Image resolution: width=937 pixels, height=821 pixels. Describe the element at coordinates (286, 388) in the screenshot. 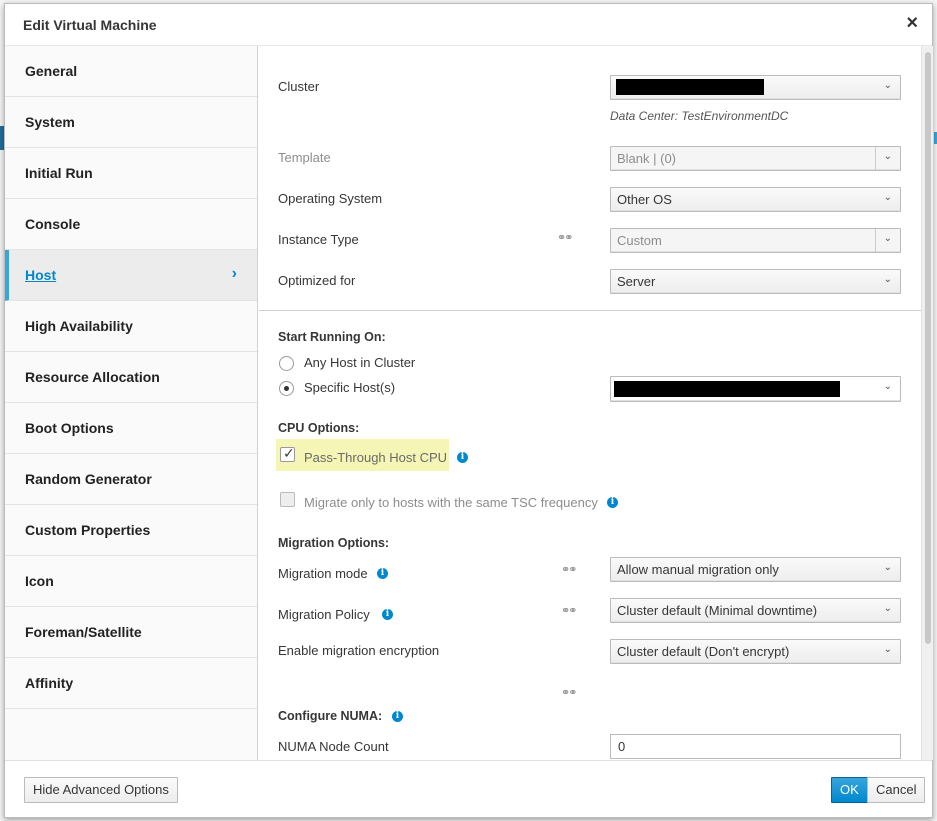

I see `specific-host-radio` at that location.